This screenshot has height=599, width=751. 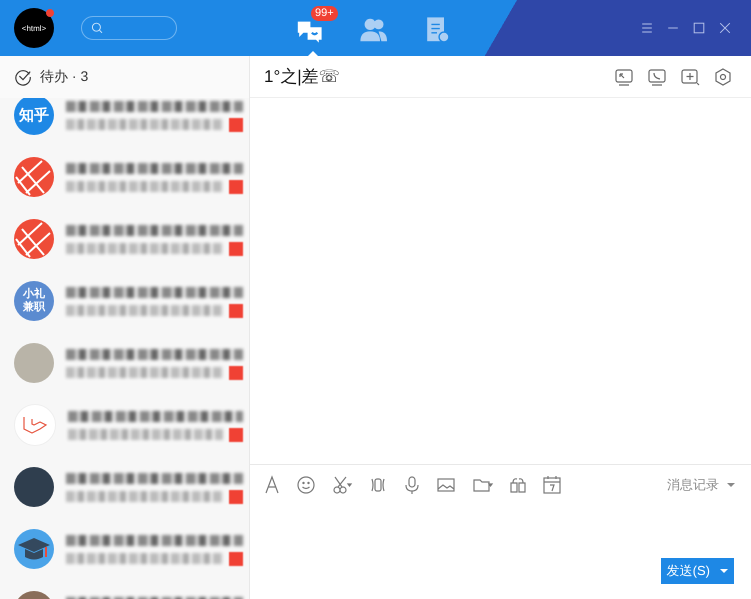 I want to click on emoji-icon, so click(x=306, y=485).